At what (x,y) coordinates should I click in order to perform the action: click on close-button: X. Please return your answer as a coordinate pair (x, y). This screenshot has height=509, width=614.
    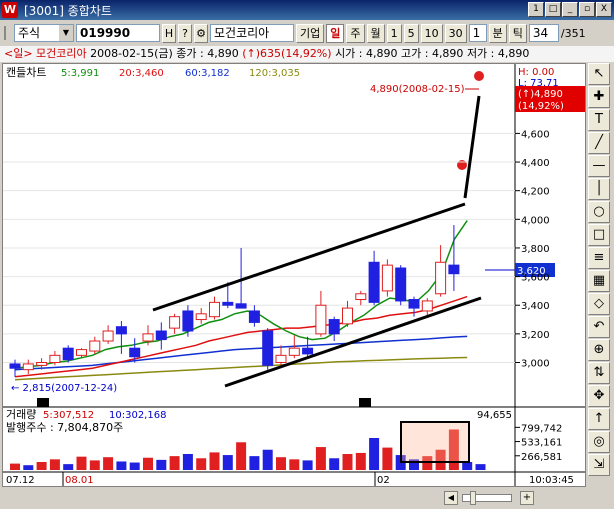
    Looking at the image, I should click on (604, 9).